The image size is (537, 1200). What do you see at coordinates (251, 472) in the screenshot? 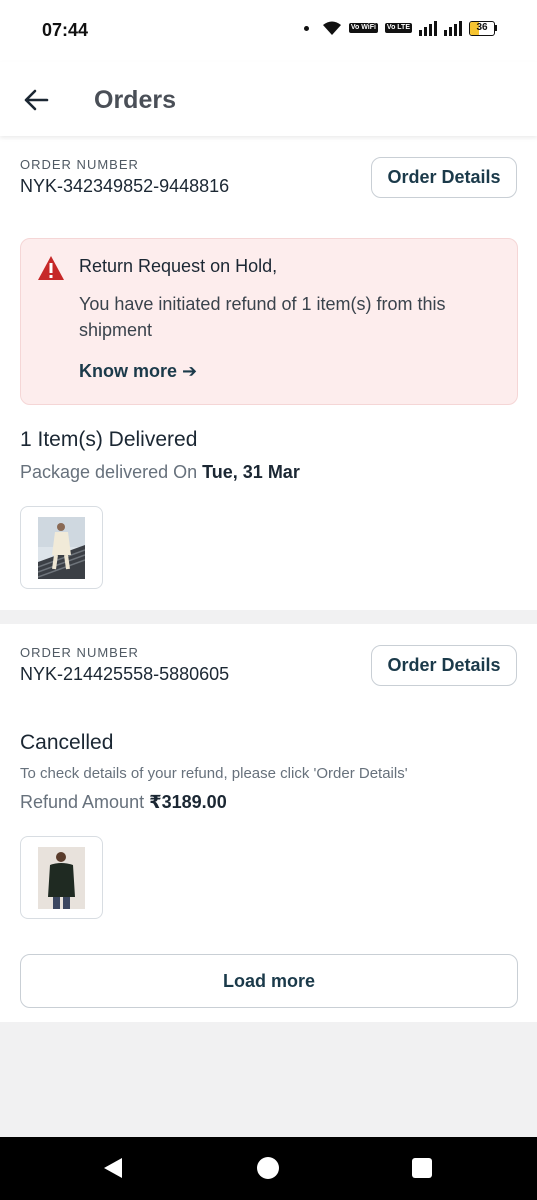
I see `delivery-date: Tue, 31 Mar` at bounding box center [251, 472].